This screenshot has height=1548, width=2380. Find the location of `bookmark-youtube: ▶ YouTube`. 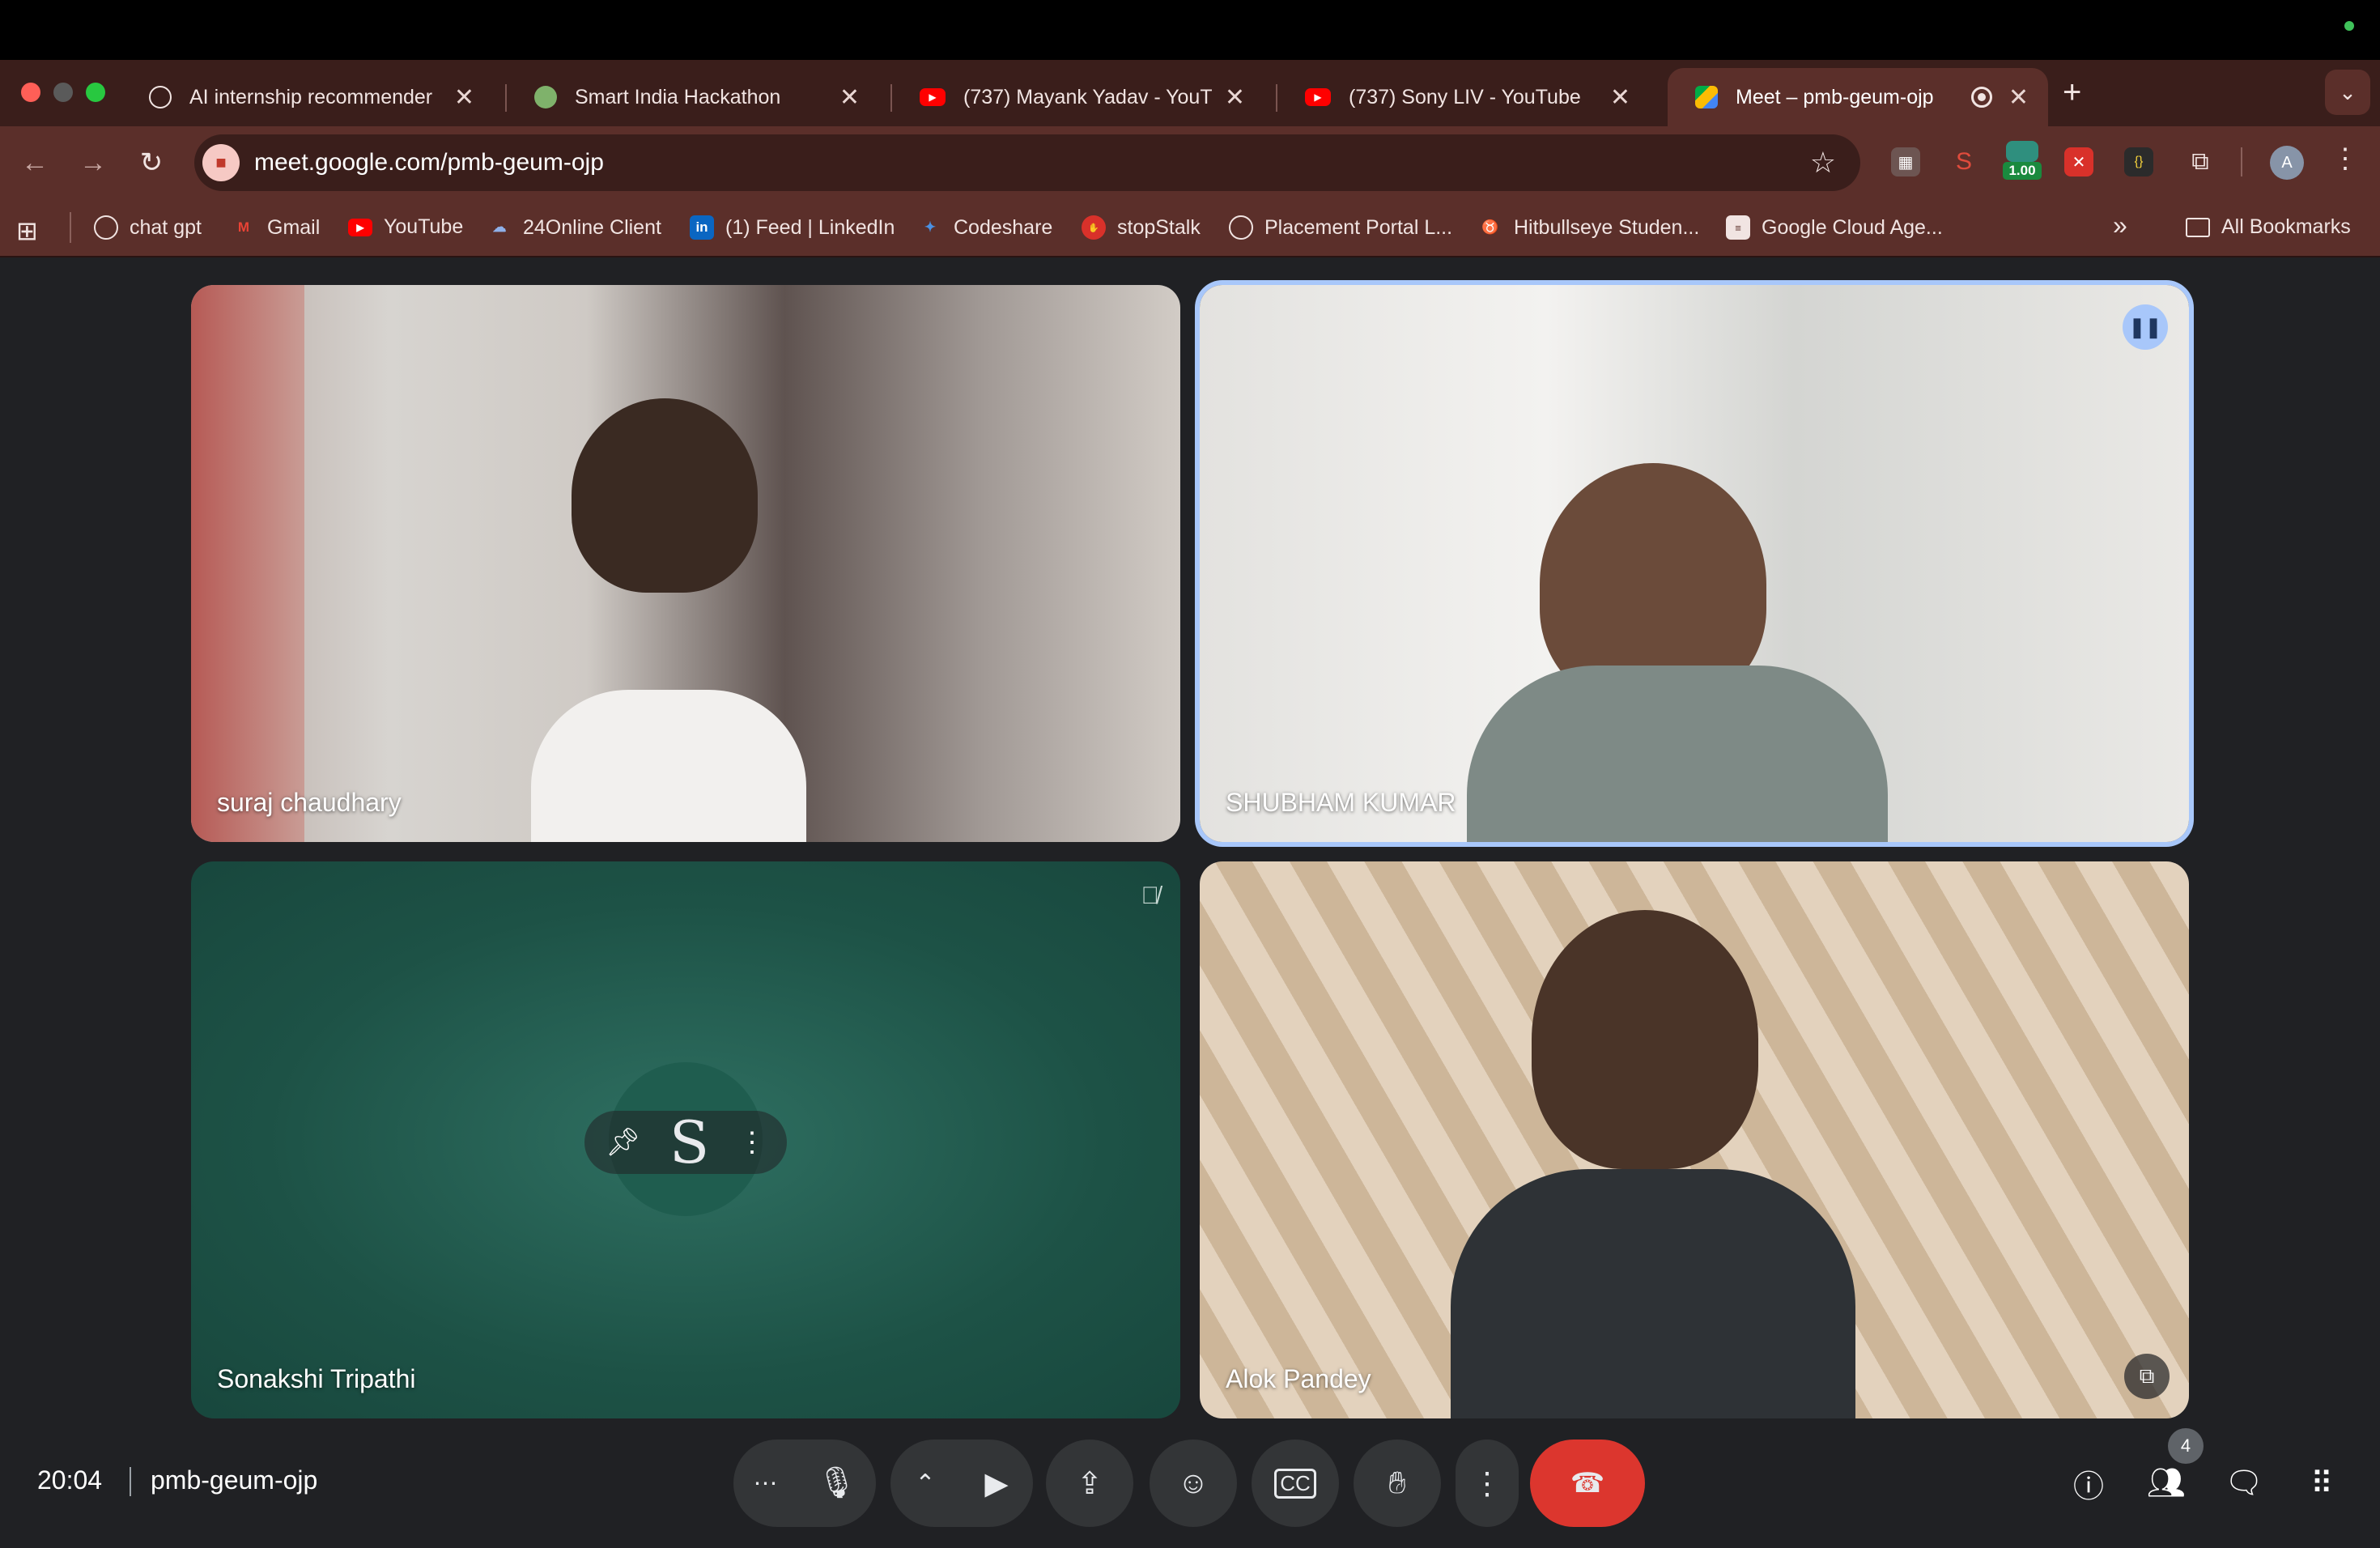

bookmark-youtube: ▶ YouTube is located at coordinates (405, 227).